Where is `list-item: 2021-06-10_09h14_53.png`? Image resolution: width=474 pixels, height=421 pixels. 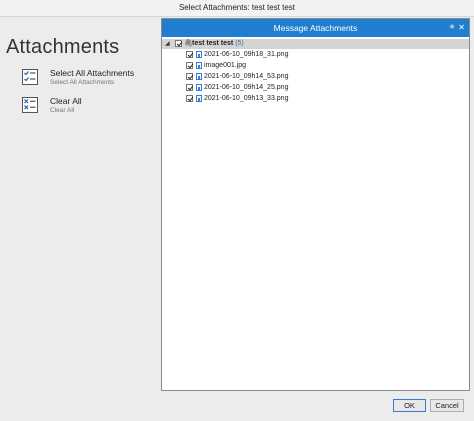
list-item: 2021-06-10_09h14_53.png is located at coordinates (284, 77).